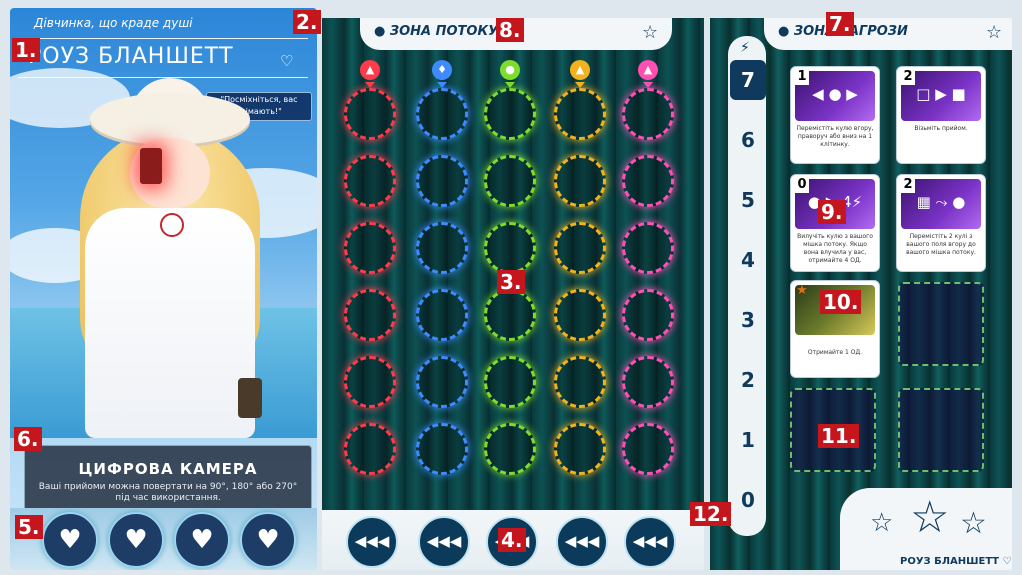 The height and width of the screenshot is (575, 1022). What do you see at coordinates (747, 286) in the screenshot?
I see `threat-track` at bounding box center [747, 286].